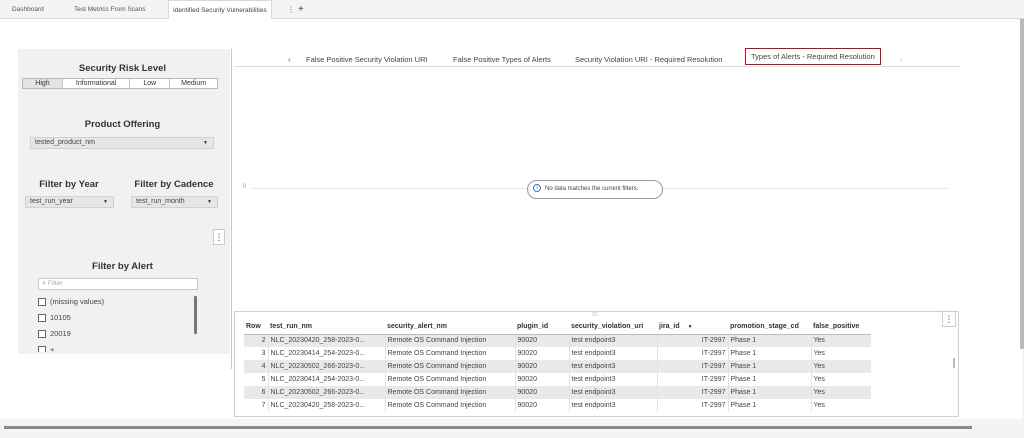  I want to click on table-scrollbar, so click(954, 363).